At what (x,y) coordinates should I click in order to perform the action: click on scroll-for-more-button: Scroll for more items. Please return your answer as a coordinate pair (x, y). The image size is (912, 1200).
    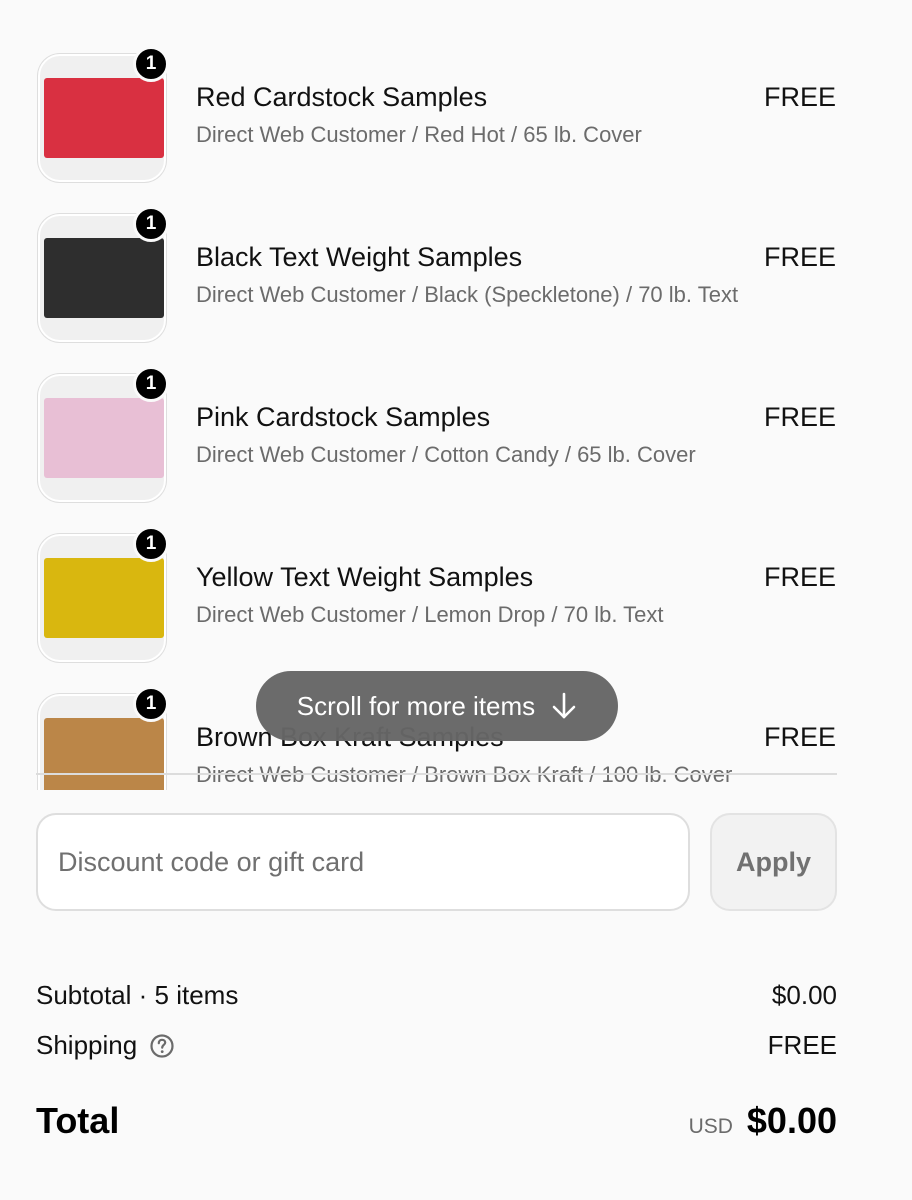
    Looking at the image, I should click on (437, 706).